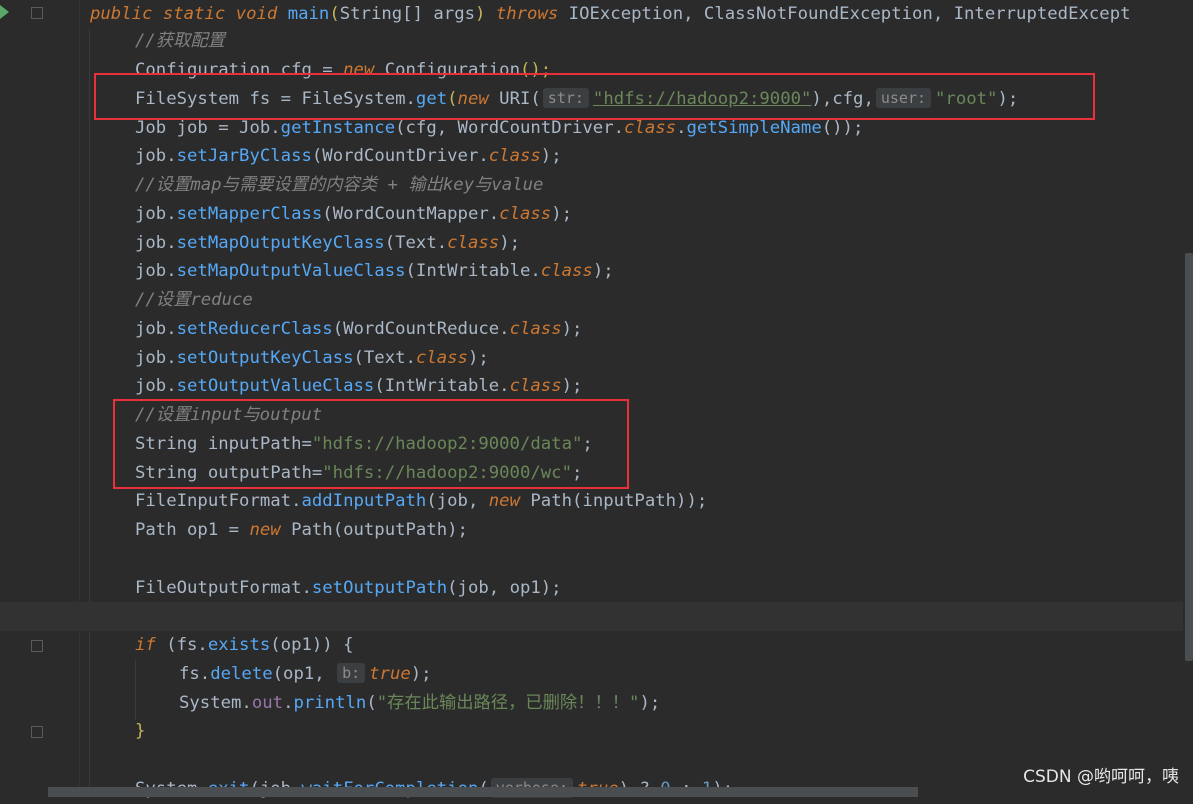 This screenshot has height=804, width=1193. I want to click on code-text: (WordCountReduce., so click(421, 329).